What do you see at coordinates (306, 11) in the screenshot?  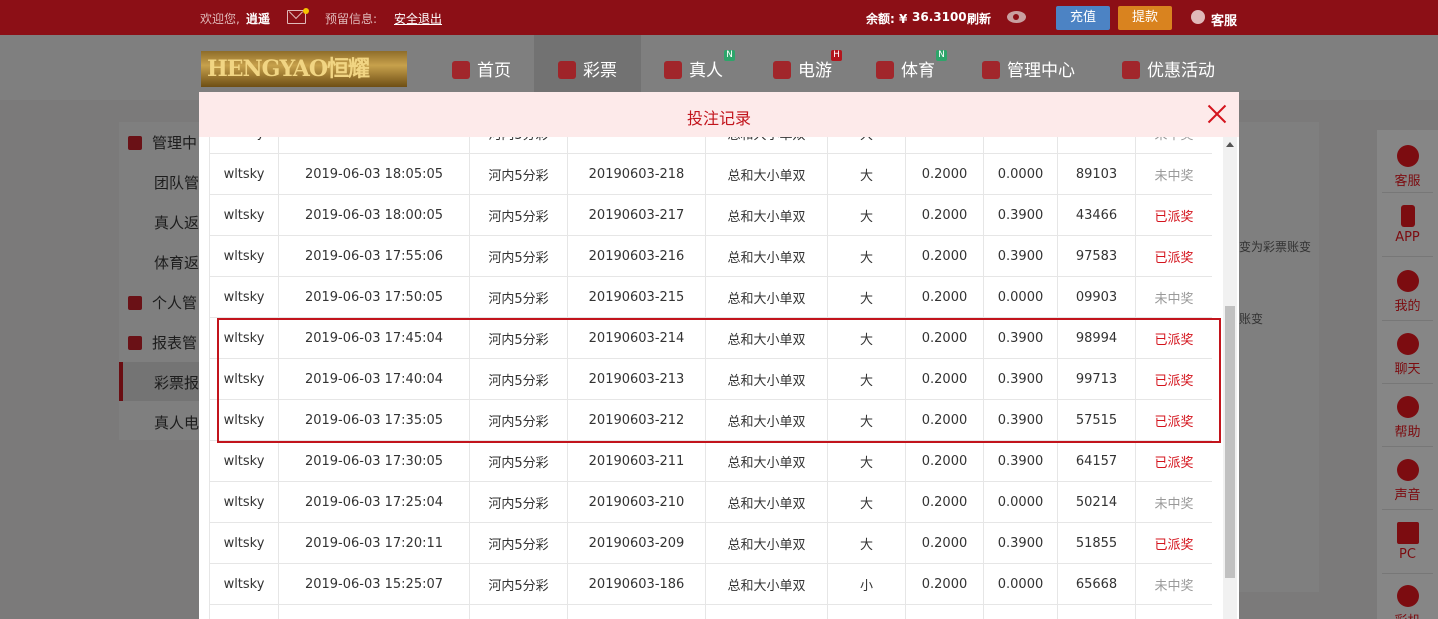 I see `notification-dot-icon` at bounding box center [306, 11].